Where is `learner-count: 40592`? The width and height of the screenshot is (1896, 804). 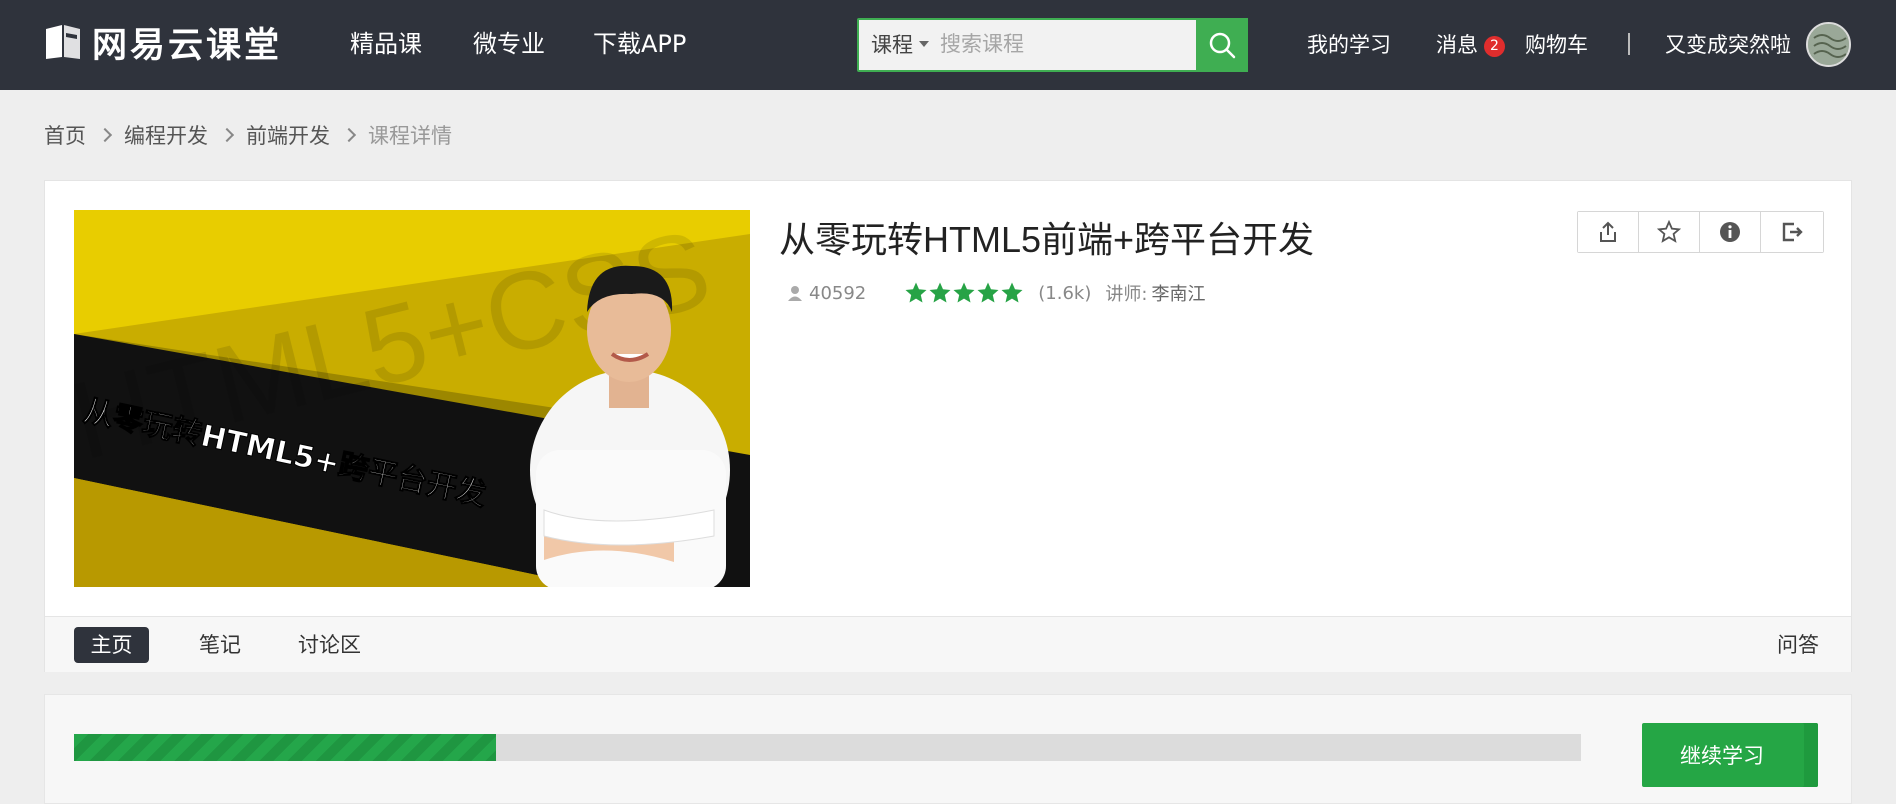
learner-count: 40592 is located at coordinates (838, 293).